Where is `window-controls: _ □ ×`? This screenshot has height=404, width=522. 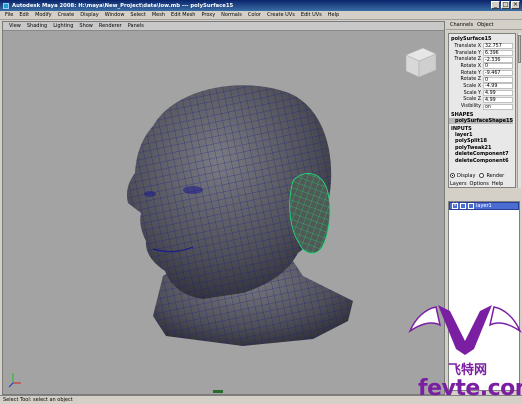 window-controls: _ □ × is located at coordinates (505, 5).